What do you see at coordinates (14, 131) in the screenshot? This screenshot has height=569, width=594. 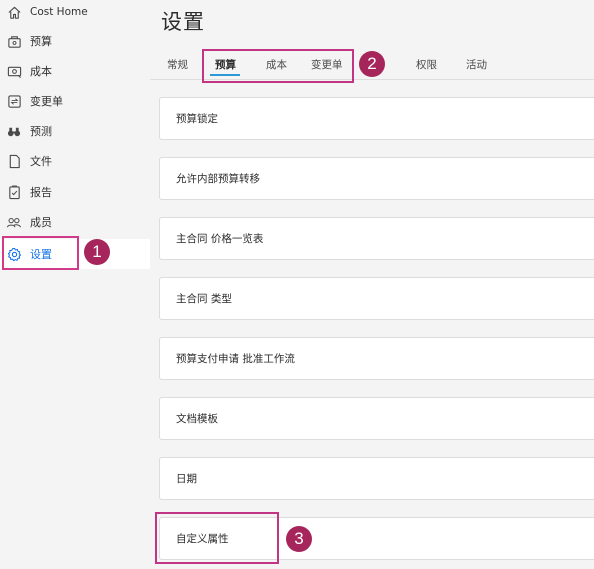 I see `forecast-icon` at bounding box center [14, 131].